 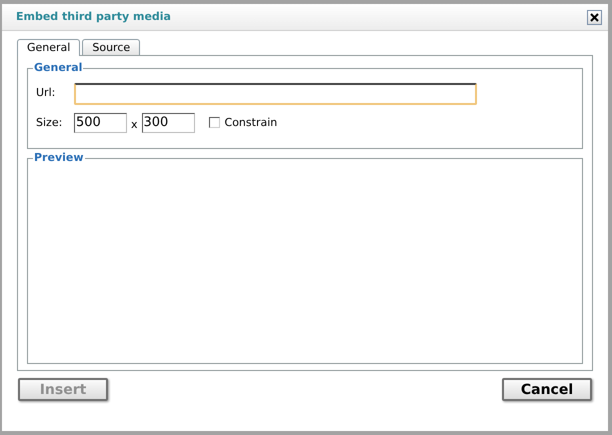 What do you see at coordinates (134, 124) in the screenshot?
I see `times-sign: x` at bounding box center [134, 124].